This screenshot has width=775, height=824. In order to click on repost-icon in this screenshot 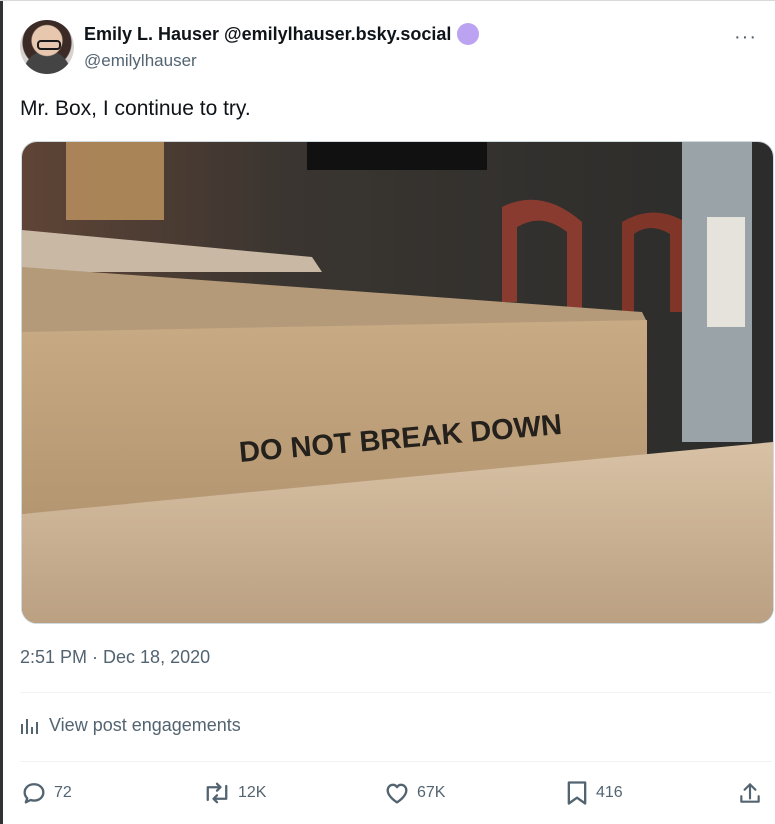, I will do `click(217, 793)`.